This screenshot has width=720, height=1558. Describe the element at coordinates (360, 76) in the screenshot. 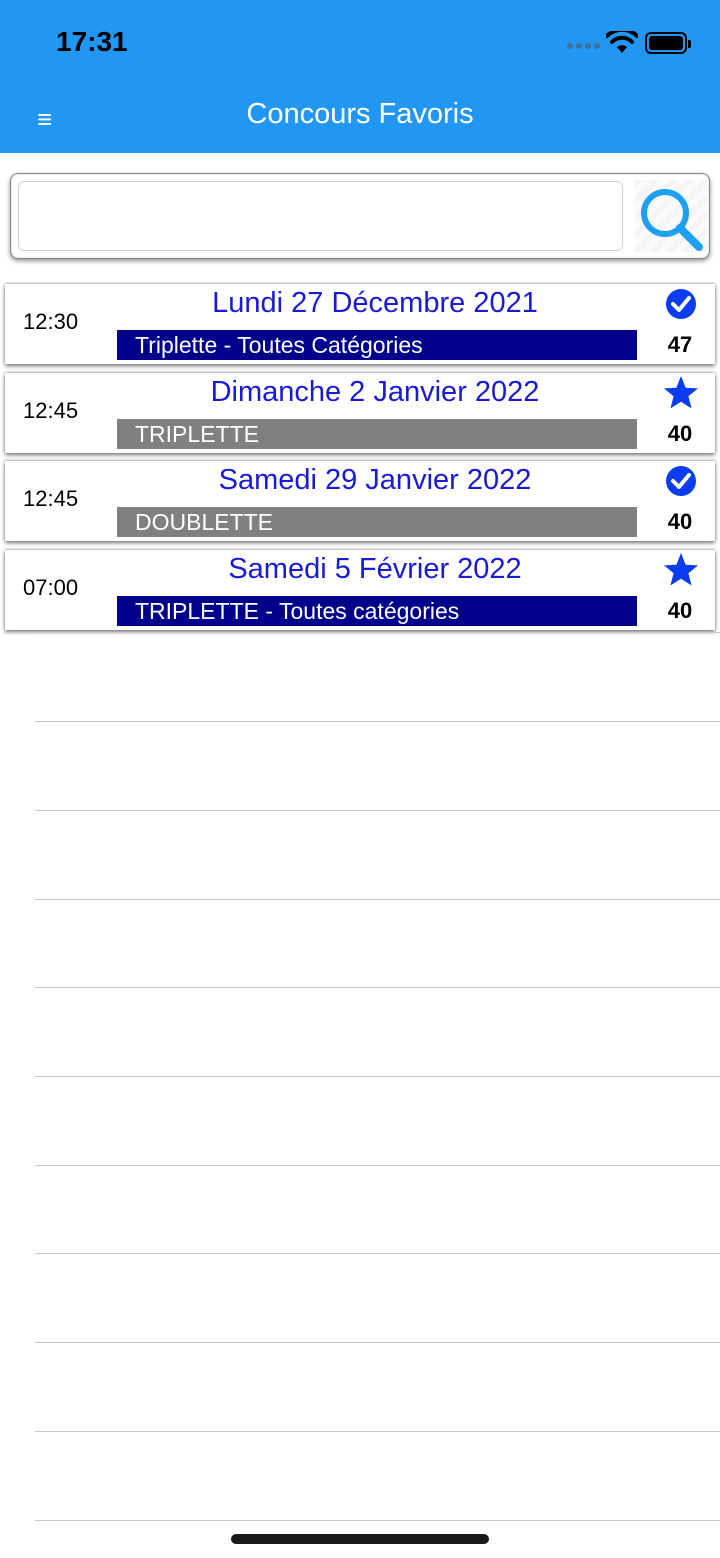

I see `app-header: 17:31 ≡ Concours Favoris` at that location.